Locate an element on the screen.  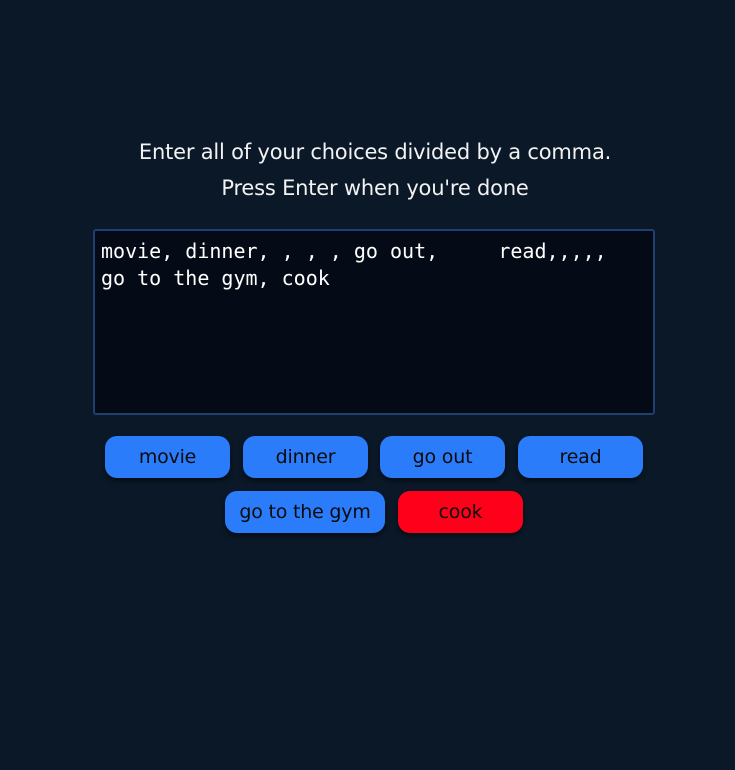
choice-button-movie: movie is located at coordinates (167, 457).